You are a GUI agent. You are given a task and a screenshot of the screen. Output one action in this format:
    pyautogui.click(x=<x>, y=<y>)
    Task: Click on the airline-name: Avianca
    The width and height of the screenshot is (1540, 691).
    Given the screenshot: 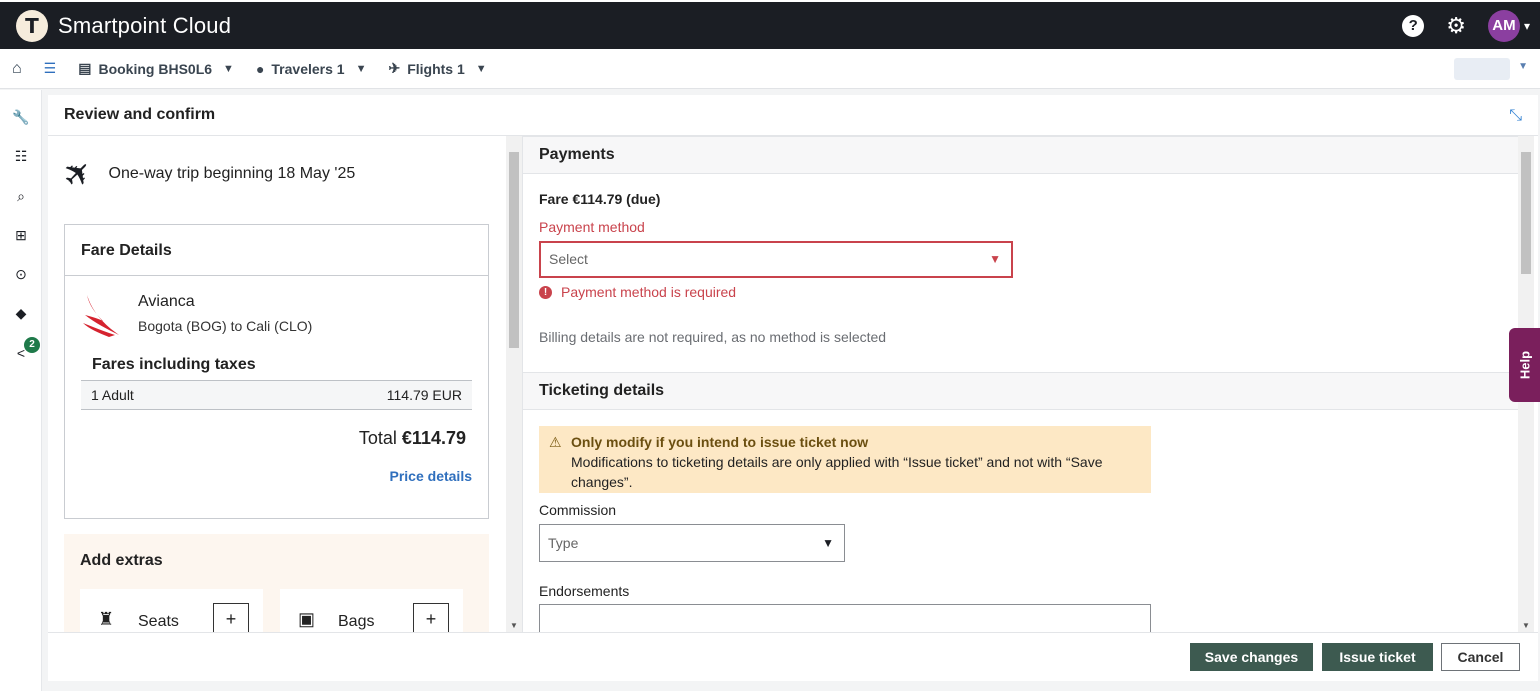 What is the action you would take?
    pyautogui.click(x=166, y=301)
    